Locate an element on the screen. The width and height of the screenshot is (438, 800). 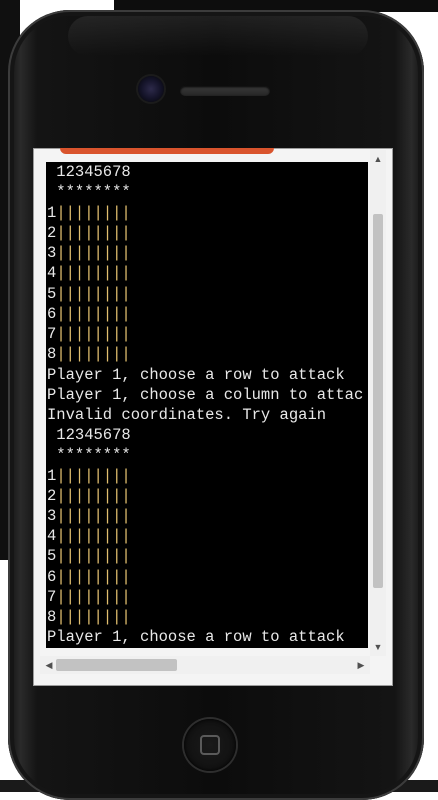
horizontal-scrollbar: ◀ ▶ is located at coordinates (205, 665).